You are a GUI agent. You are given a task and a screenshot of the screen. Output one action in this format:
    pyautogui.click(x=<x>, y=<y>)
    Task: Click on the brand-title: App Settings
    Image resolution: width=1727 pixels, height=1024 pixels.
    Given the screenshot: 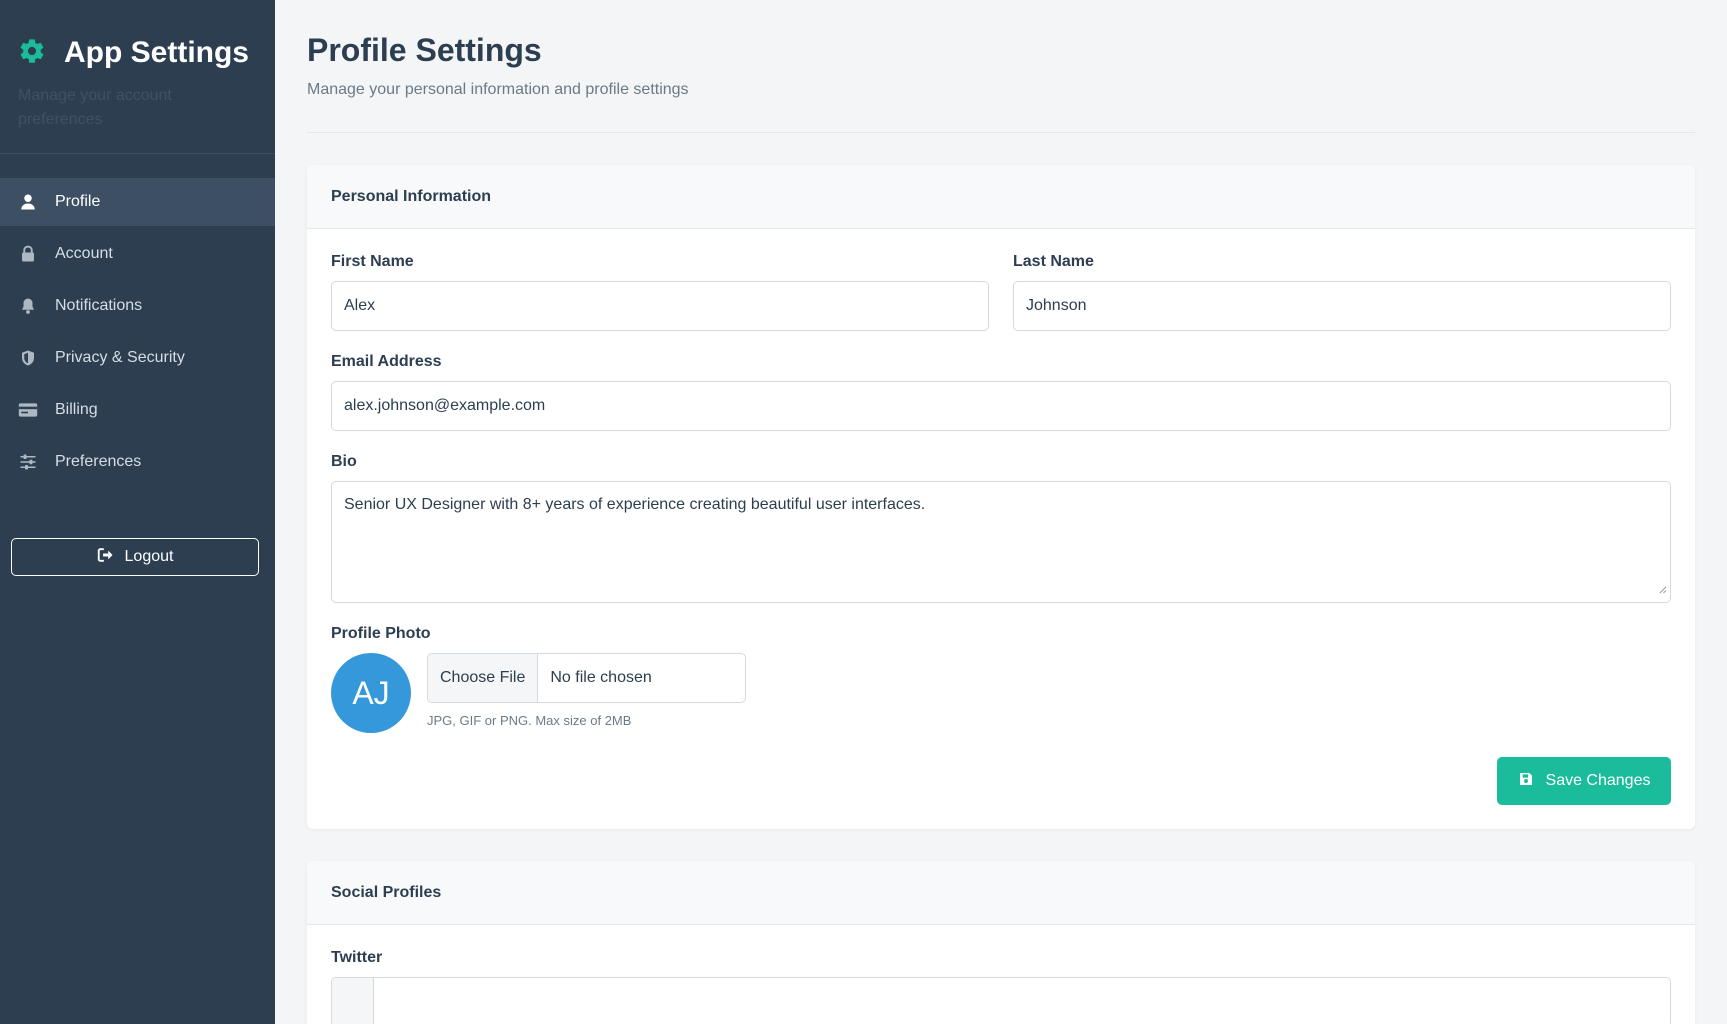 What is the action you would take?
    pyautogui.click(x=156, y=52)
    